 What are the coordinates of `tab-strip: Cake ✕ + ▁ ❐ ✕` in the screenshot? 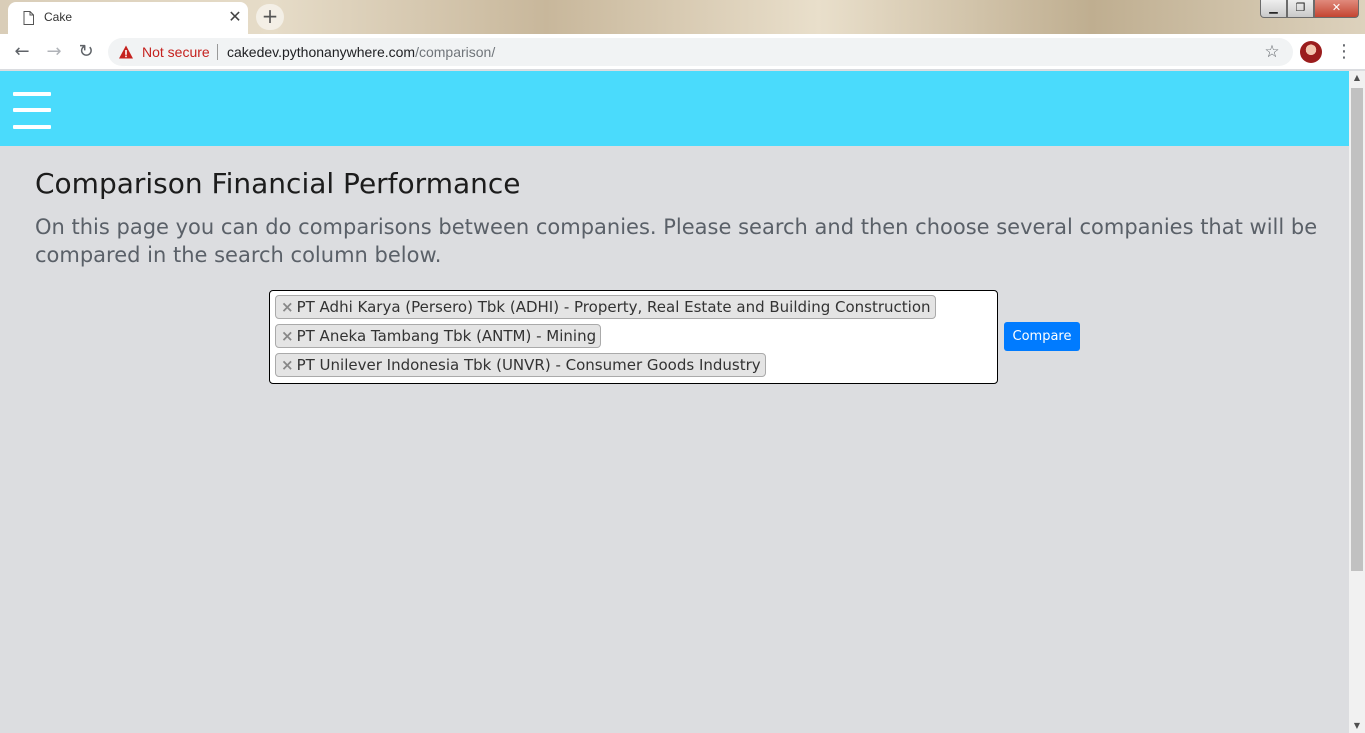 It's located at (682, 17).